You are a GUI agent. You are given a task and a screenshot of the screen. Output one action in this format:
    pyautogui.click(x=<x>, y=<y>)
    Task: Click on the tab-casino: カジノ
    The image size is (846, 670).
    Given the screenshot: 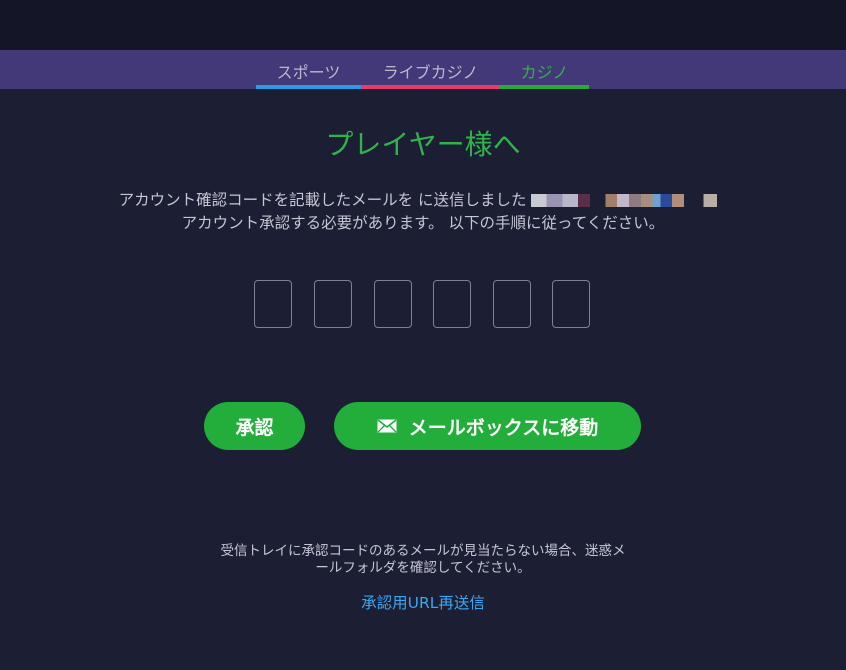 What is the action you would take?
    pyautogui.click(x=544, y=75)
    